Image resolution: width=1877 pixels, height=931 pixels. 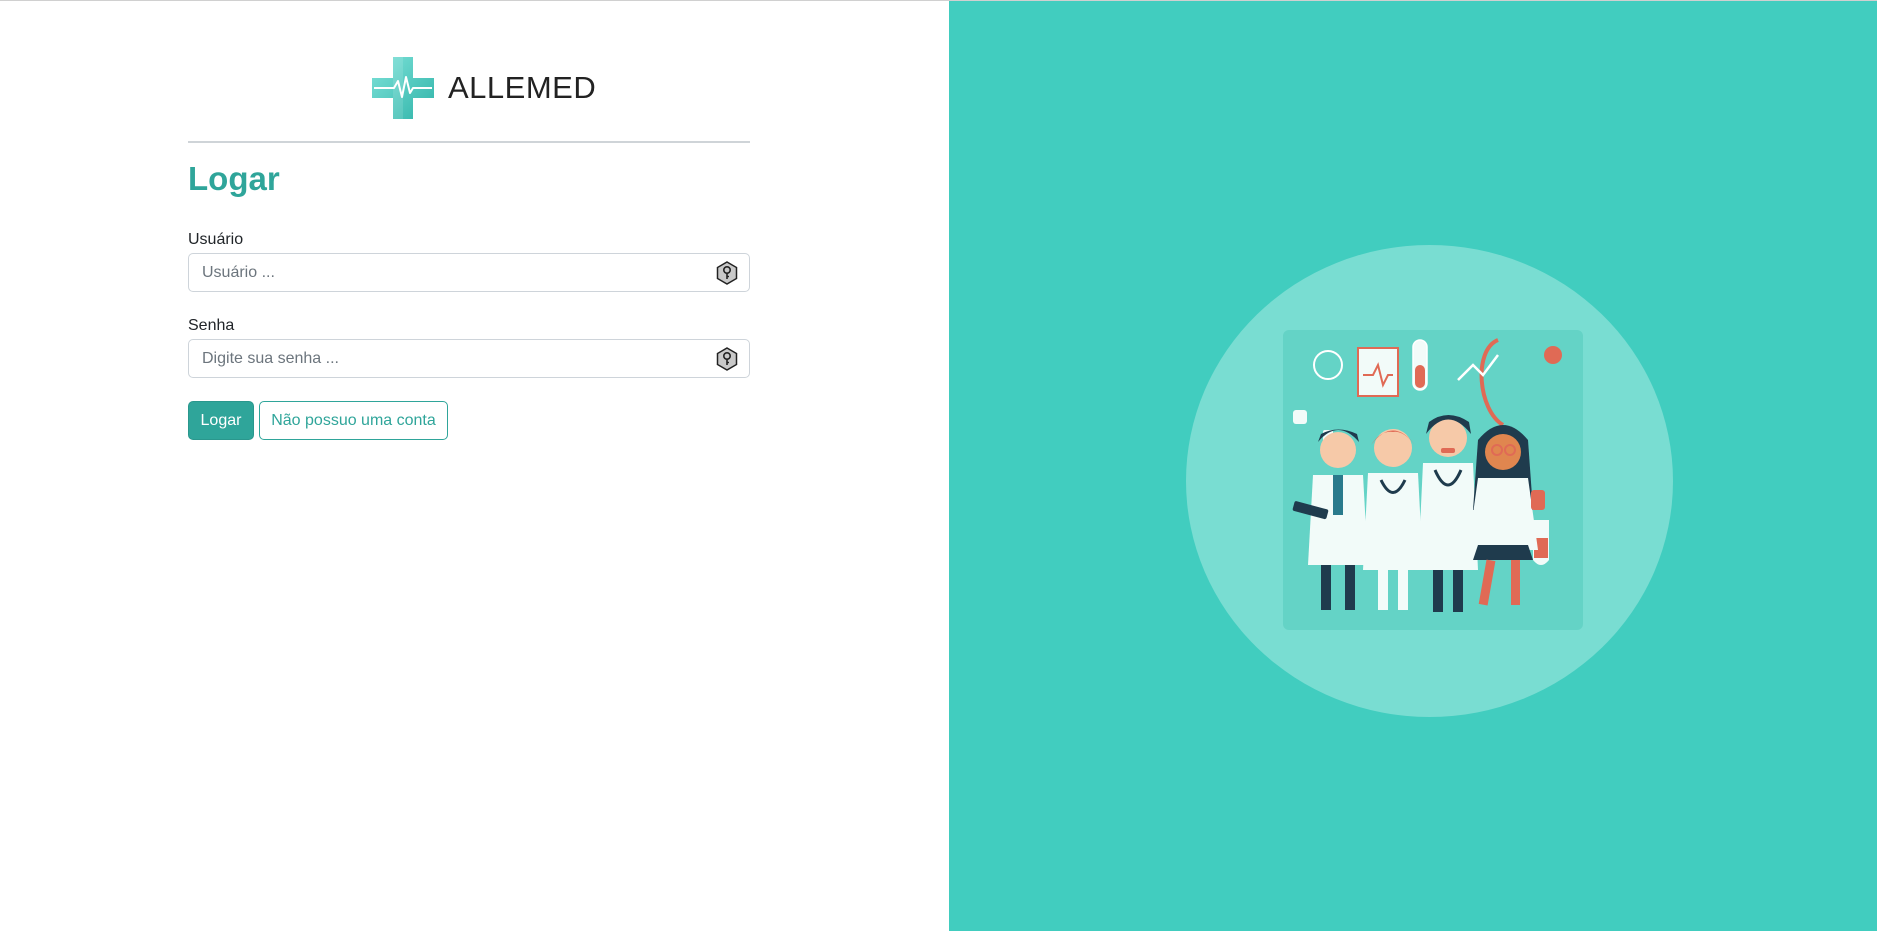 I want to click on header-divider, so click(x=469, y=142).